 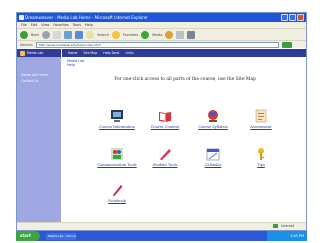 What do you see at coordinates (213, 165) in the screenshot?
I see `link-label: Calendar` at bounding box center [213, 165].